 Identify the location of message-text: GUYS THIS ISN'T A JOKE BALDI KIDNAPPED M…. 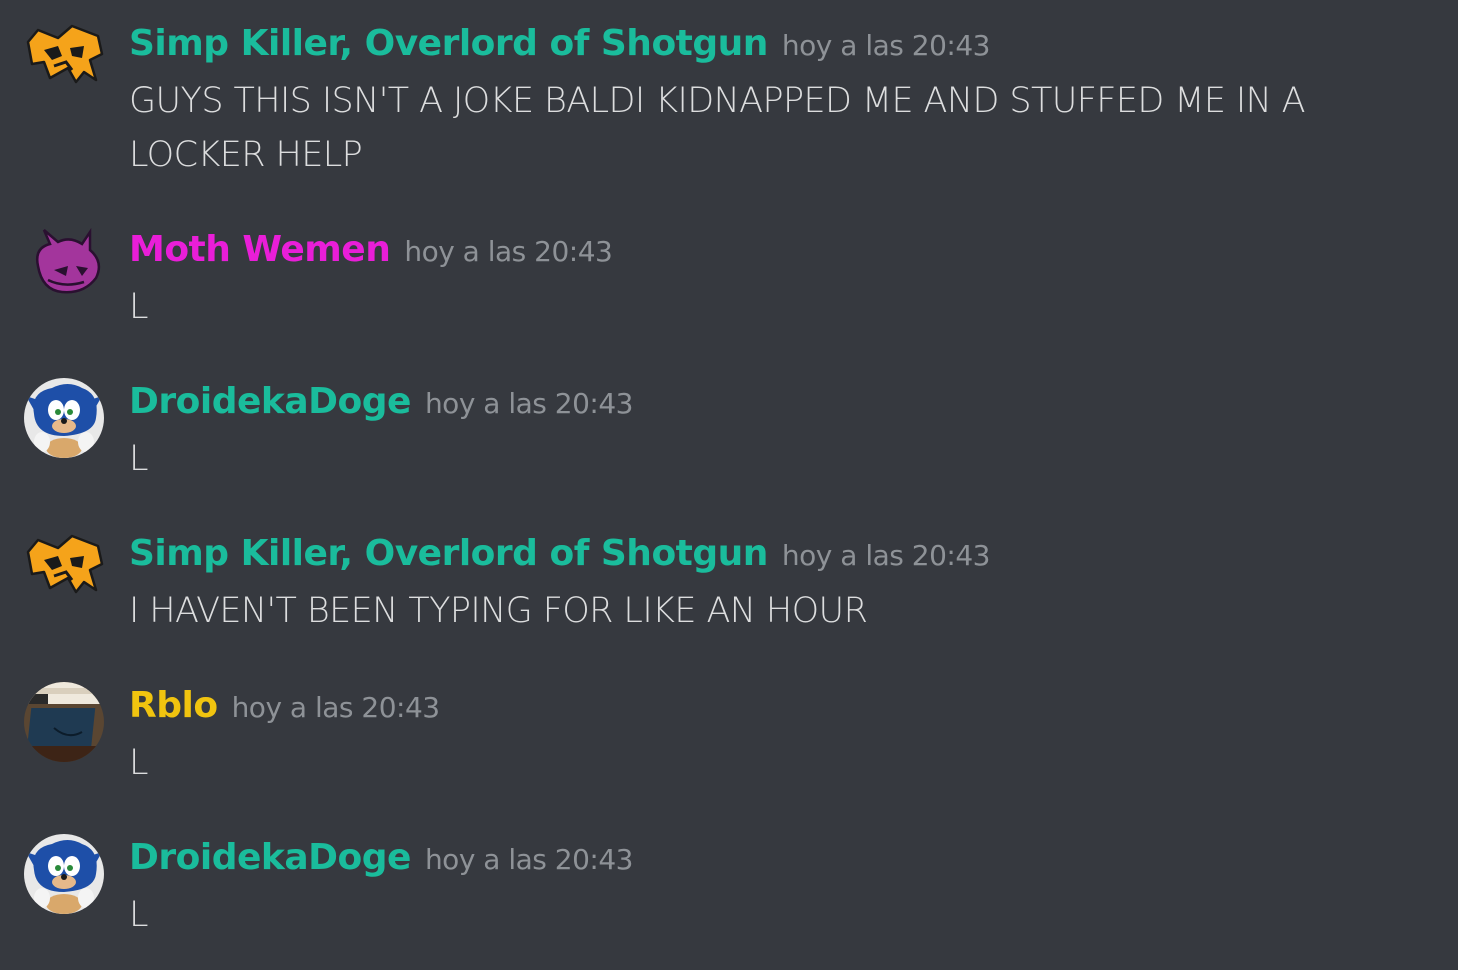
(717, 128).